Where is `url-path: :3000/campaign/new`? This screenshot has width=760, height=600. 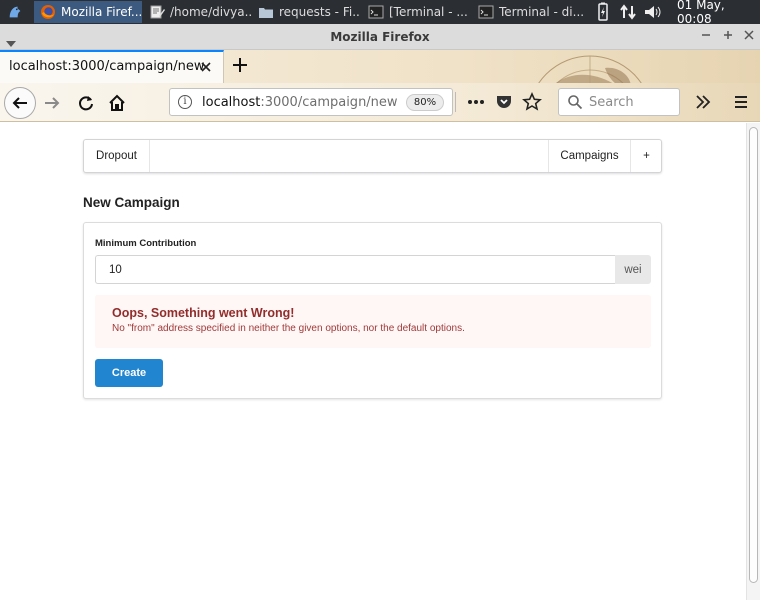 url-path: :3000/campaign/new is located at coordinates (329, 102).